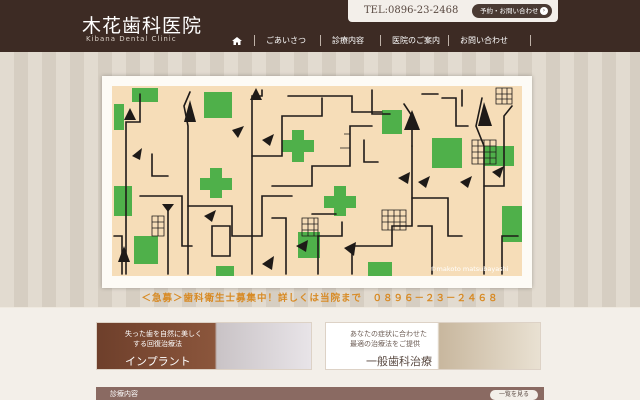  What do you see at coordinates (286, 40) in the screenshot?
I see `nav-item-greeting: ごあいさつ` at bounding box center [286, 40].